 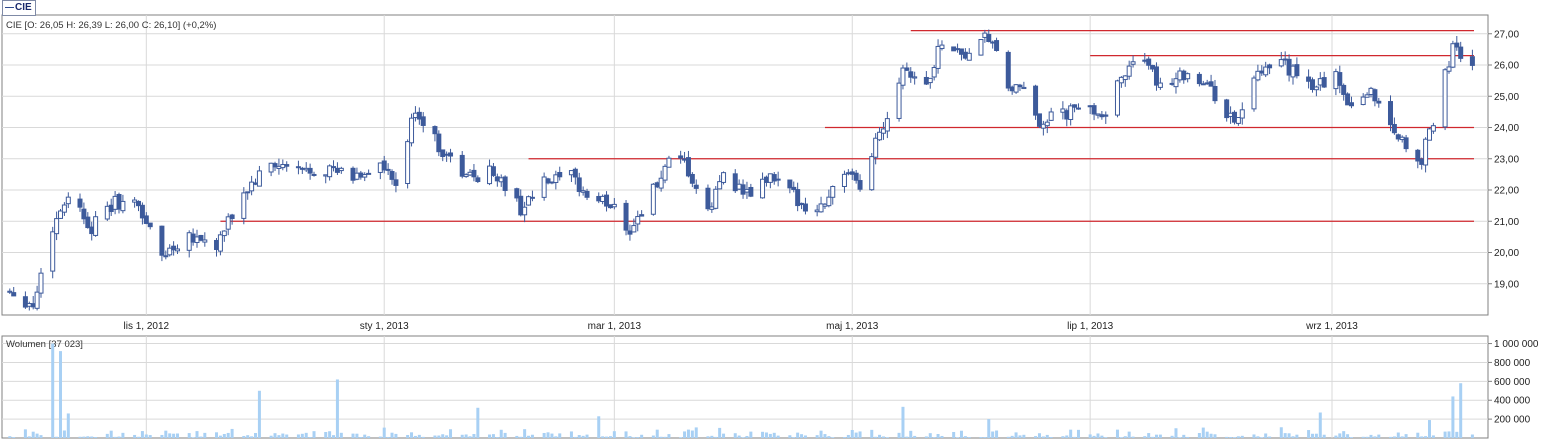 What do you see at coordinates (23, 7) in the screenshot?
I see `legend-tag-label: CIE` at bounding box center [23, 7].